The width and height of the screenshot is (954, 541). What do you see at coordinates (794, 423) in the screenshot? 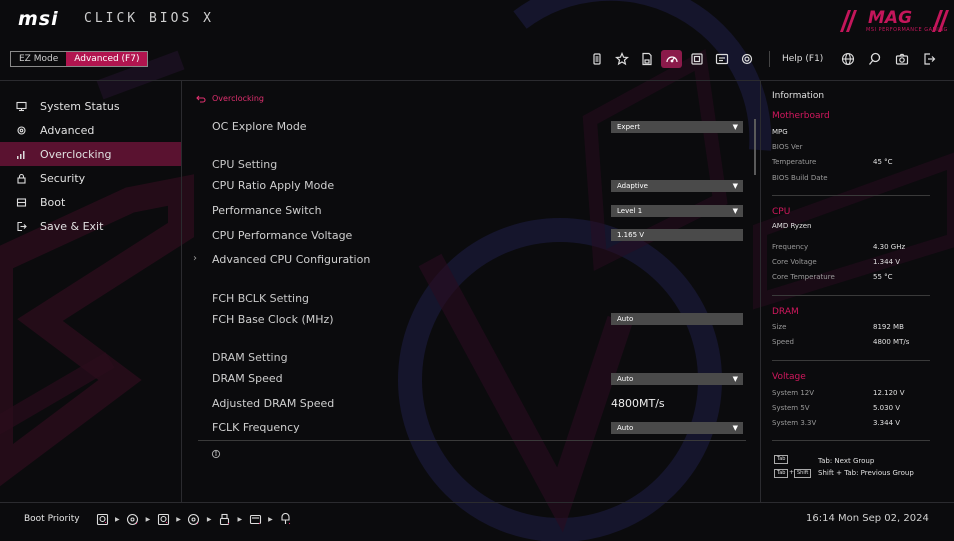
I see `system-33v-label: System 3.3V` at bounding box center [794, 423].